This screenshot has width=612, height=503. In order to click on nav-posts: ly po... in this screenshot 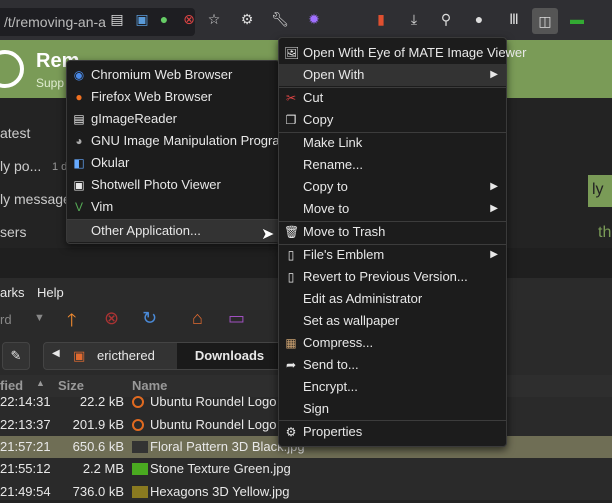, I will do `click(20, 166)`.